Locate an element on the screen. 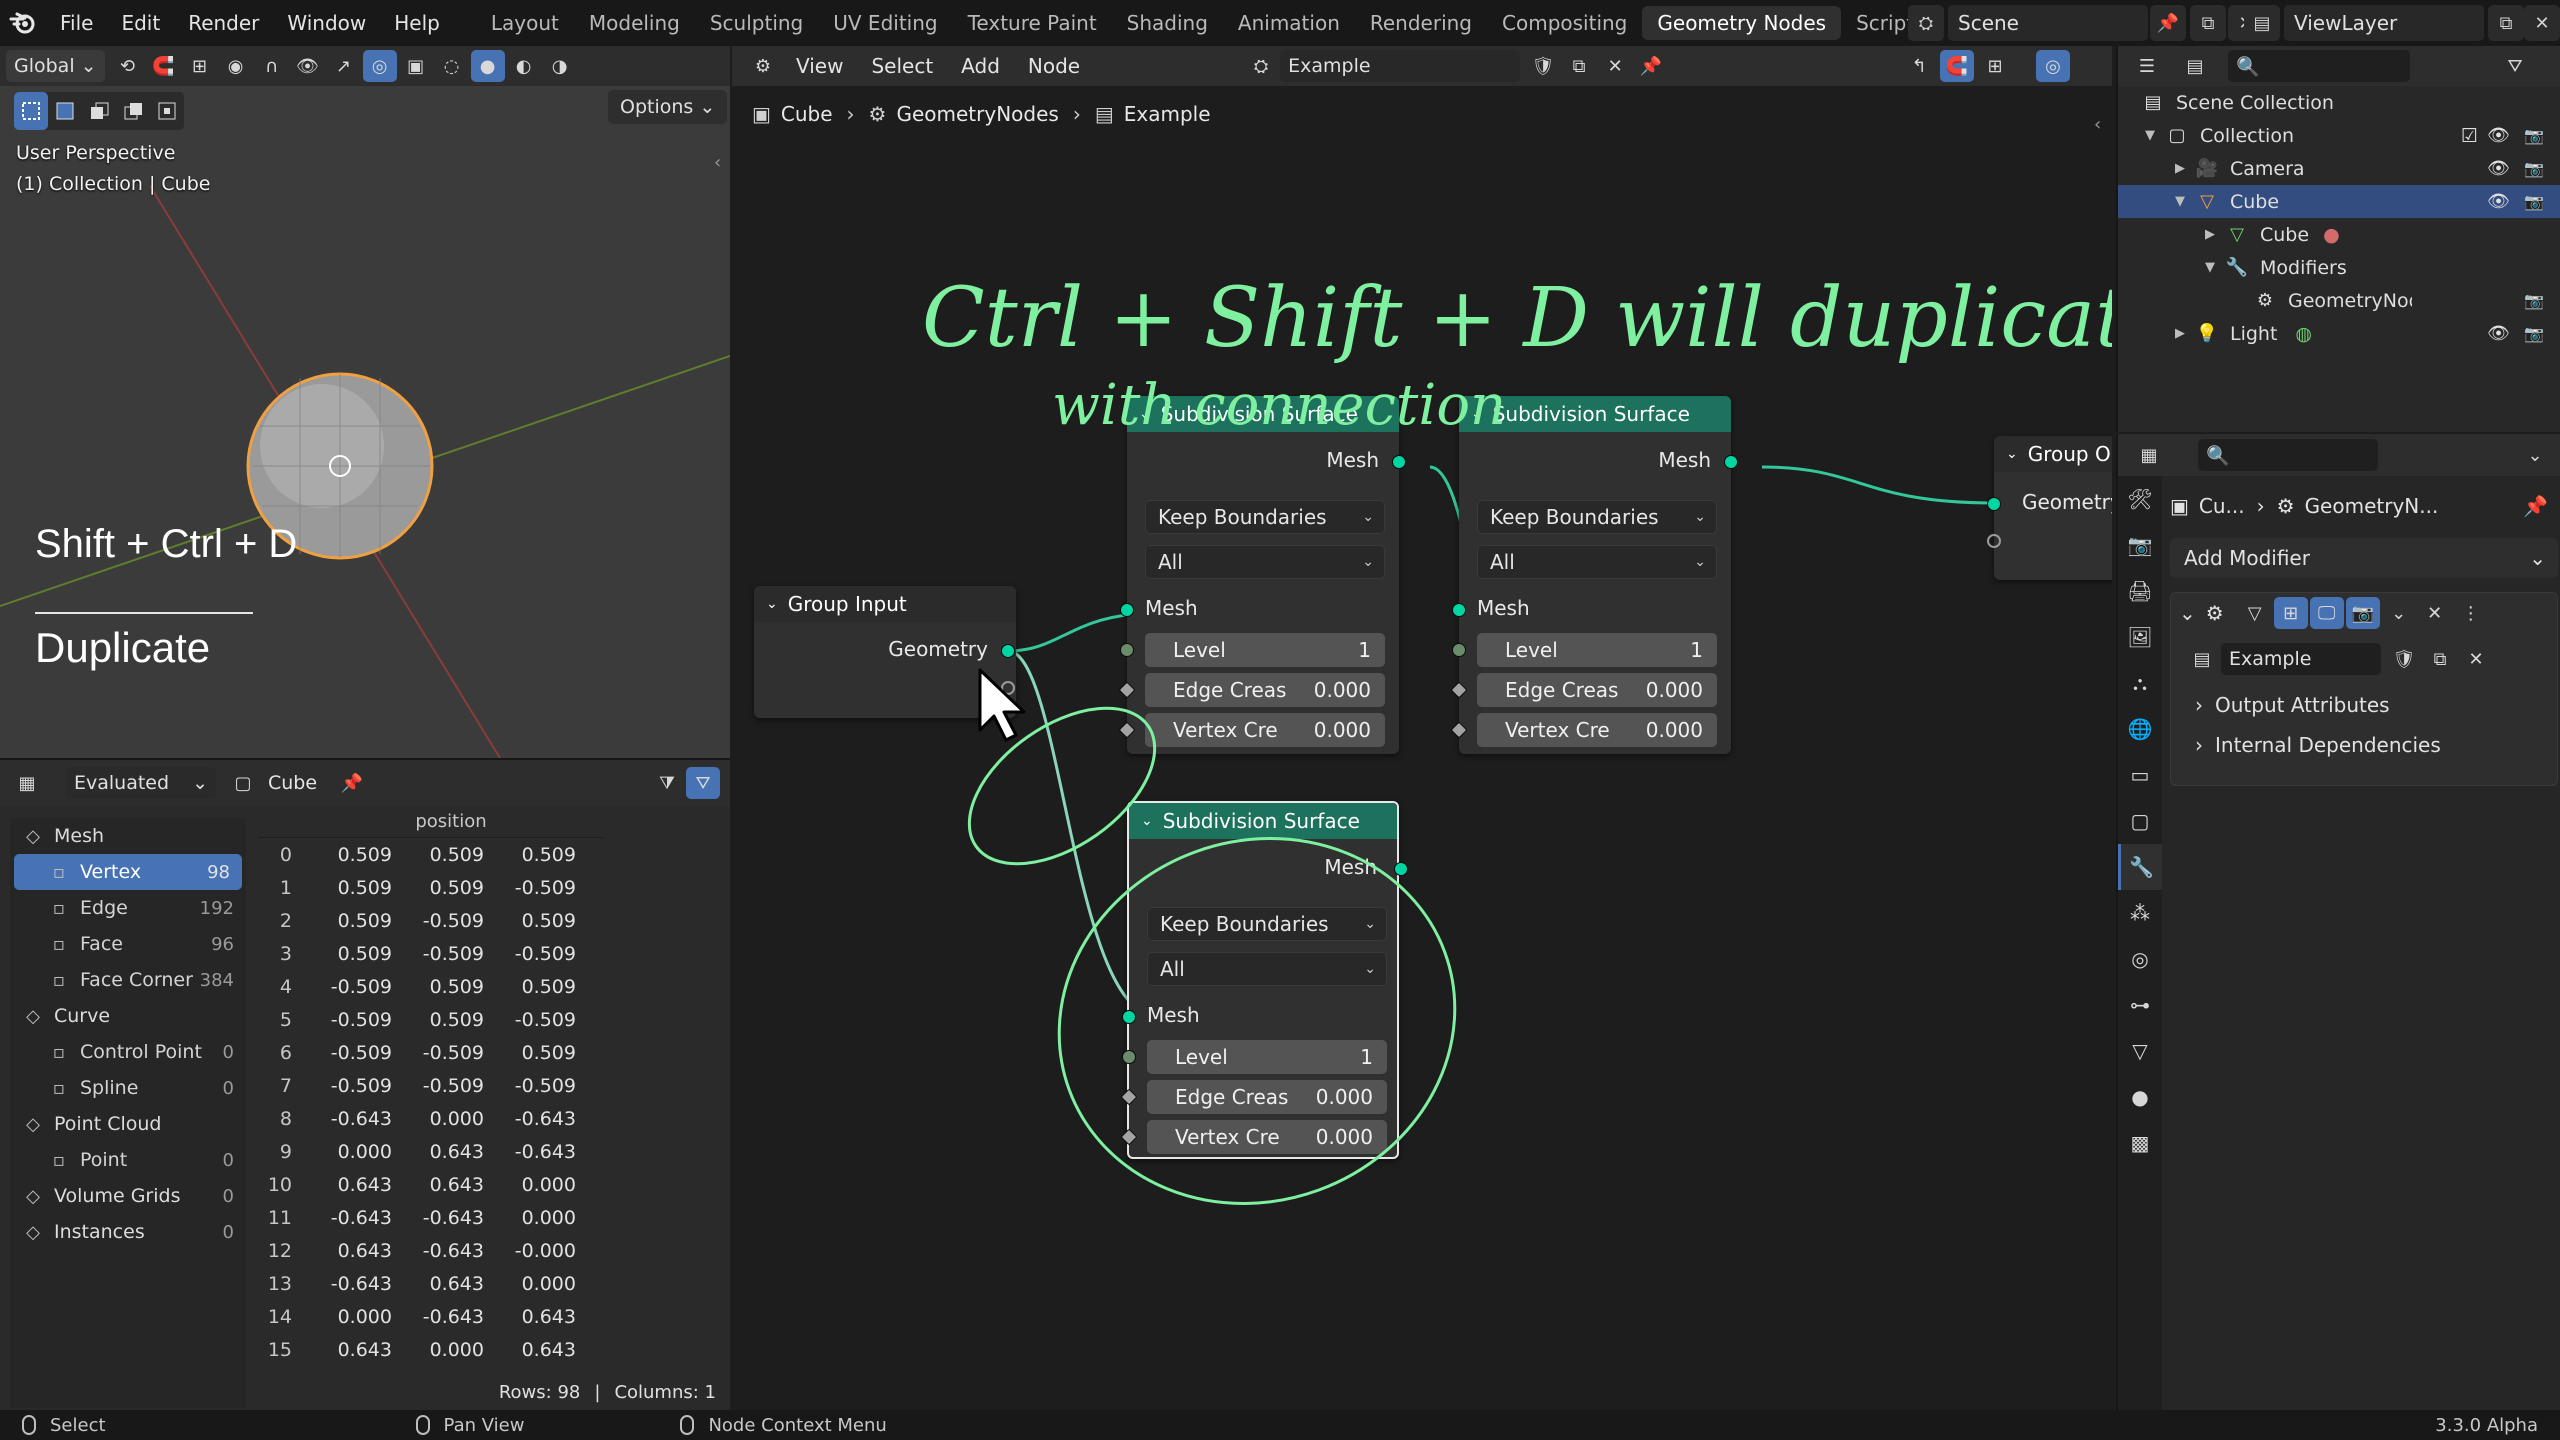 Image resolution: width=2560 pixels, height=1440 pixels. group-output-node: ⌄ Group O Geometry is located at coordinates (2049, 508).